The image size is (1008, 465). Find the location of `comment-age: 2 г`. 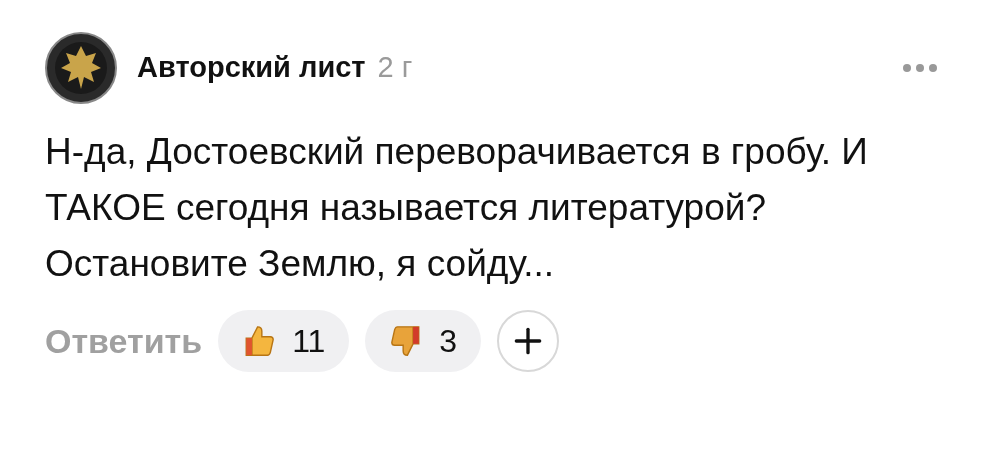

comment-age: 2 г is located at coordinates (395, 68).